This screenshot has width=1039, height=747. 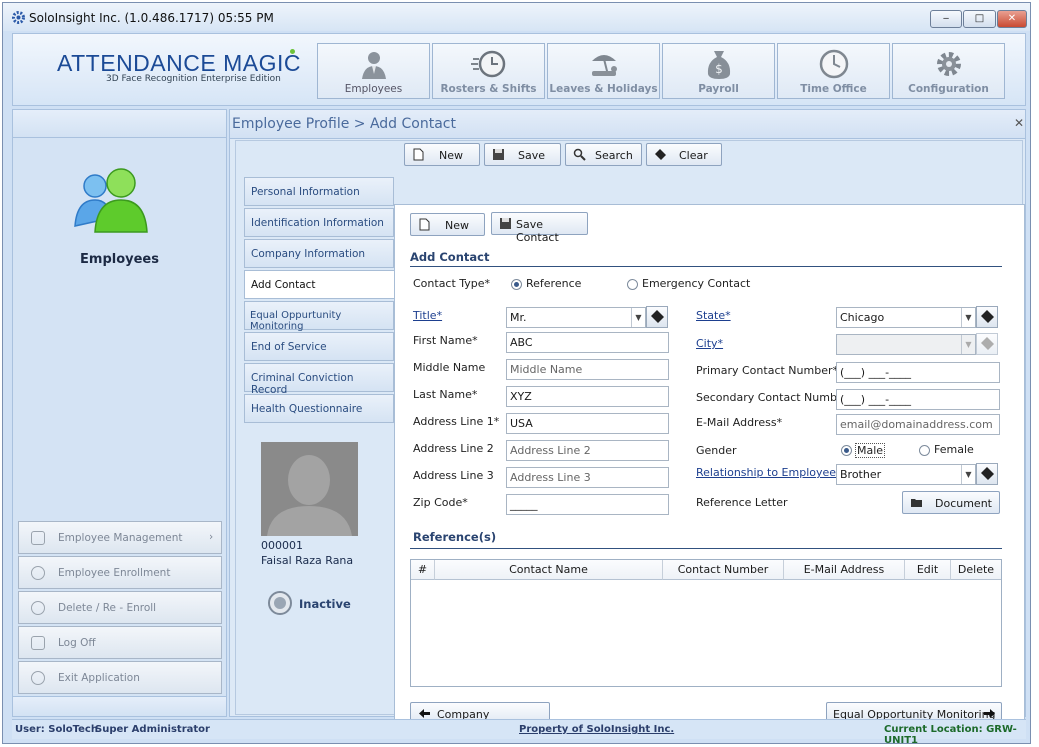 What do you see at coordinates (928, 570) in the screenshot?
I see `grid-col-edit: Edit` at bounding box center [928, 570].